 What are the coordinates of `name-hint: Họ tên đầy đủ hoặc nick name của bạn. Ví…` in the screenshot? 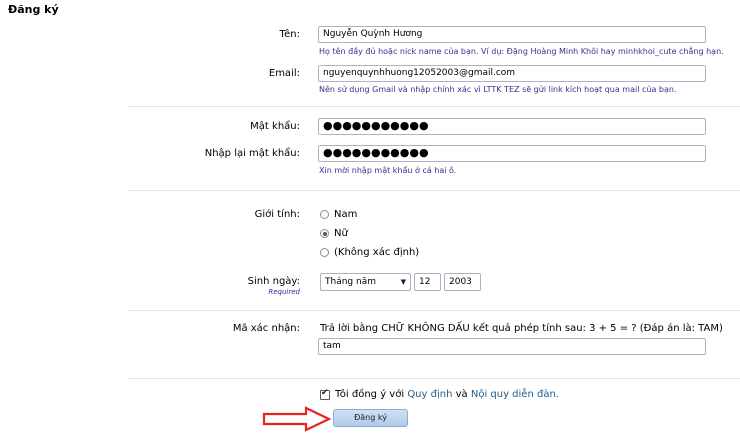 It's located at (521, 51).